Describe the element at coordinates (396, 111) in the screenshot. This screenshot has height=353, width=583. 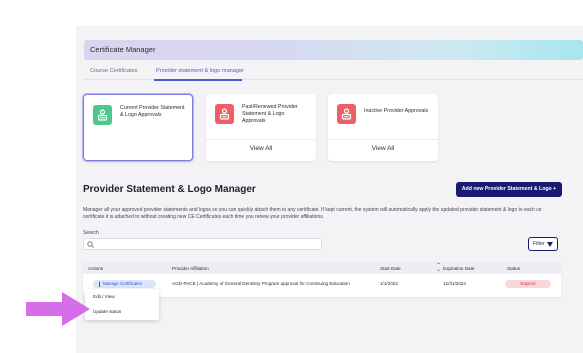
I see `card-title: Inactive Provider Approvals` at that location.